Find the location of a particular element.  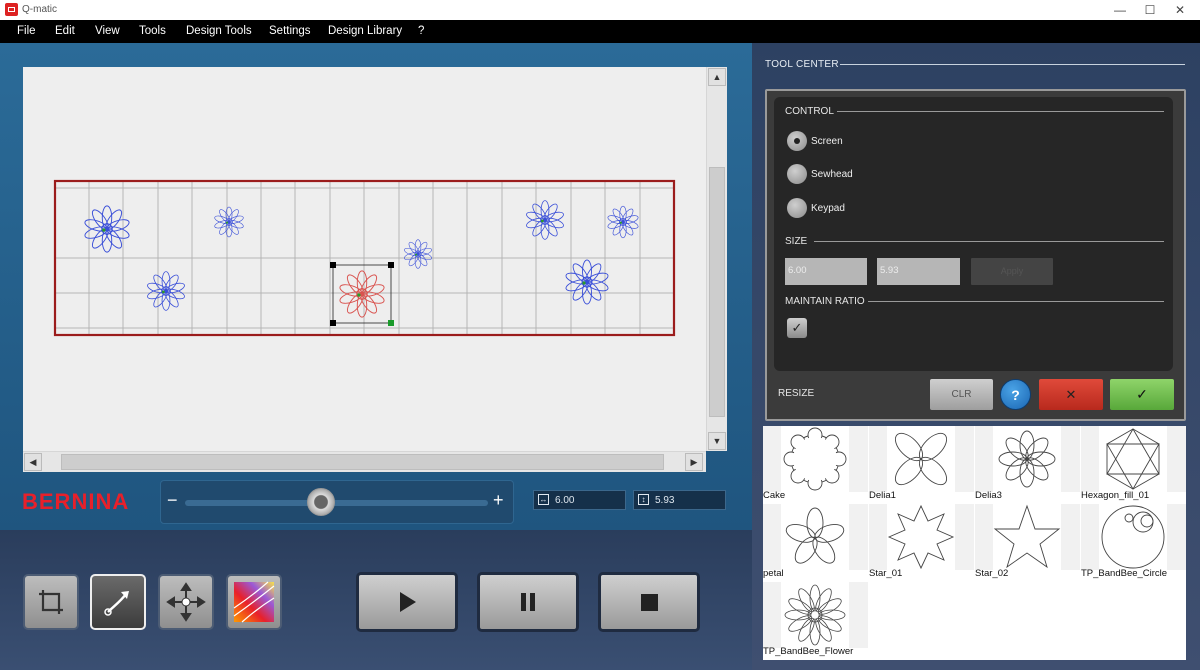

cancel-button: ✕ is located at coordinates (1071, 394).